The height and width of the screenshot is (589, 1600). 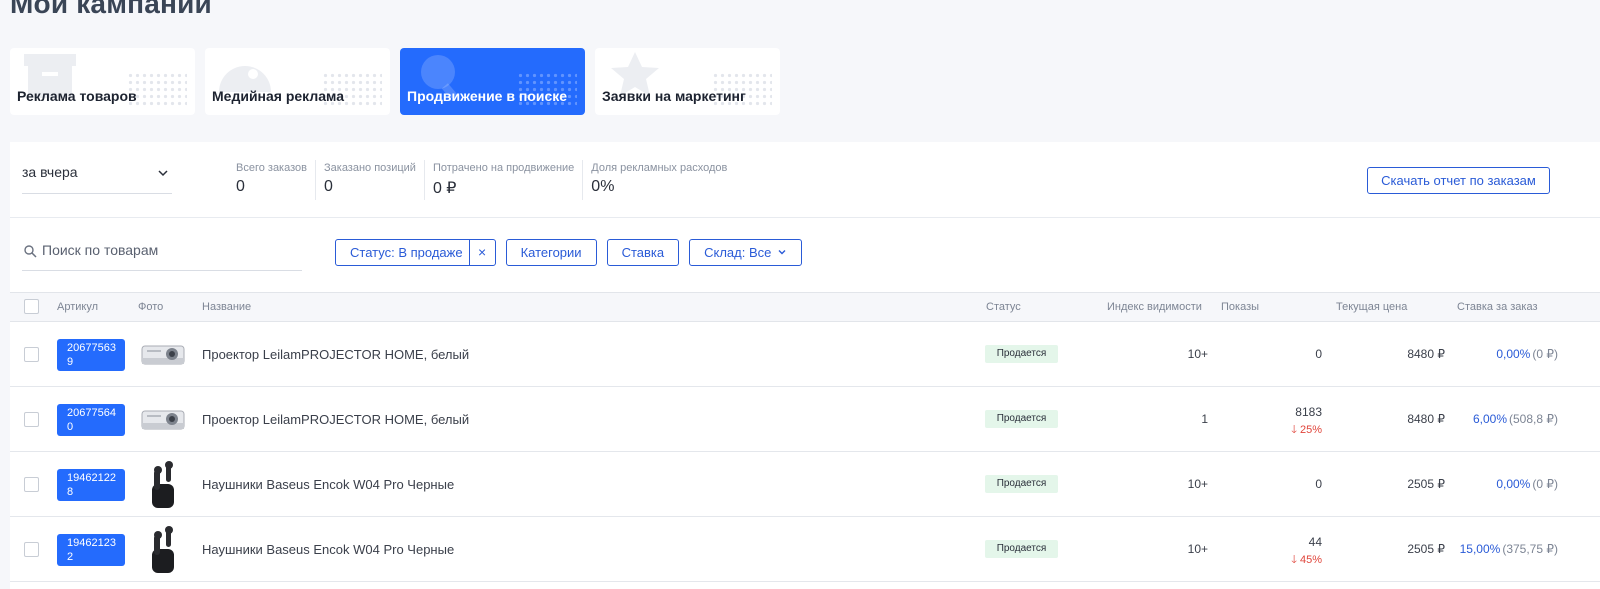 I want to click on clear-status-filter-icon: ×, so click(x=481, y=252).